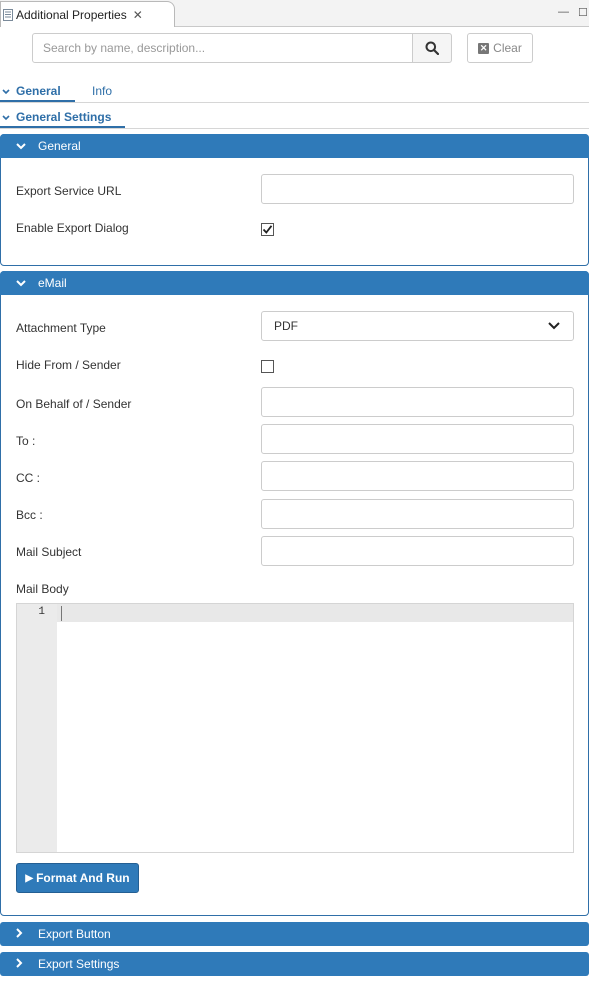 This screenshot has height=1005, width=589. What do you see at coordinates (294, 13) in the screenshot?
I see `view-titlebar: Additional Properties ✕ — ☐` at bounding box center [294, 13].